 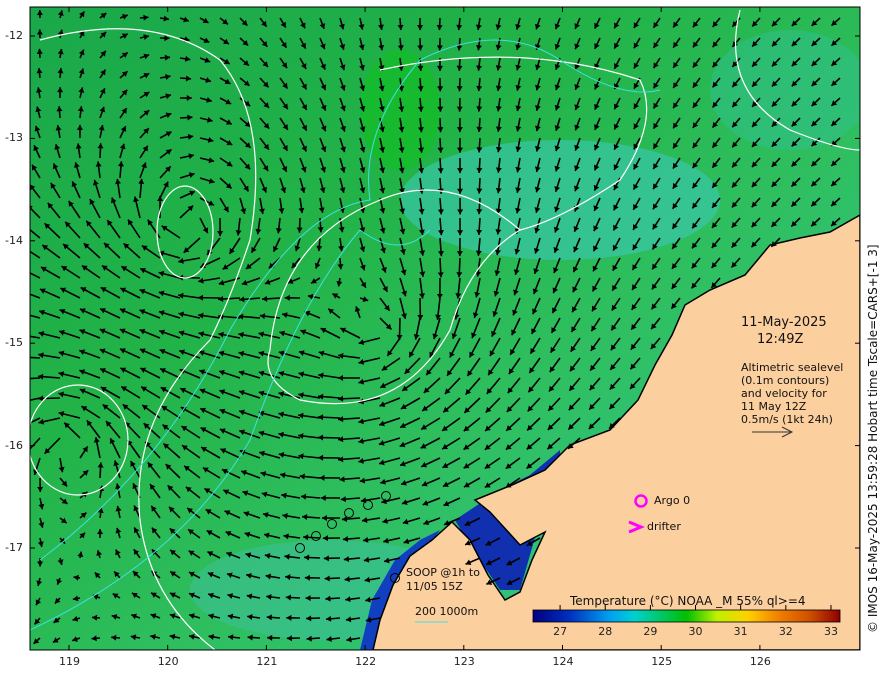 I want to click on colorbar-tick-label: 28, so click(x=605, y=631).